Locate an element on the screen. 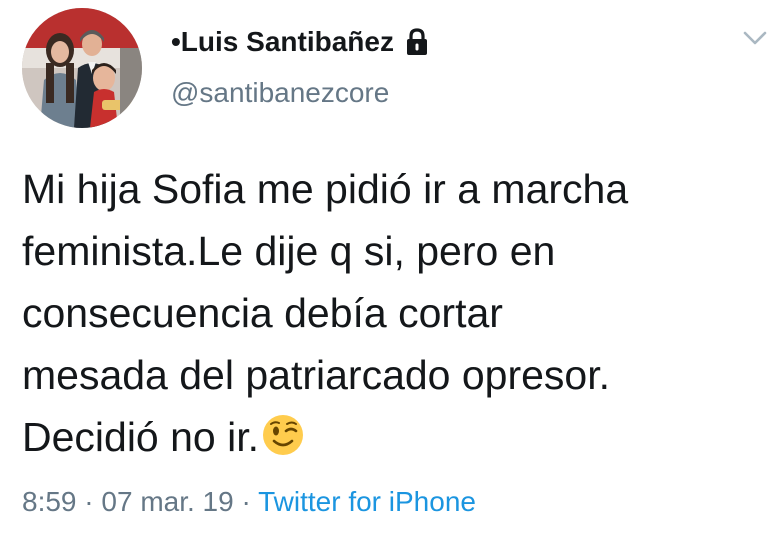  avatar-photo is located at coordinates (82, 68).